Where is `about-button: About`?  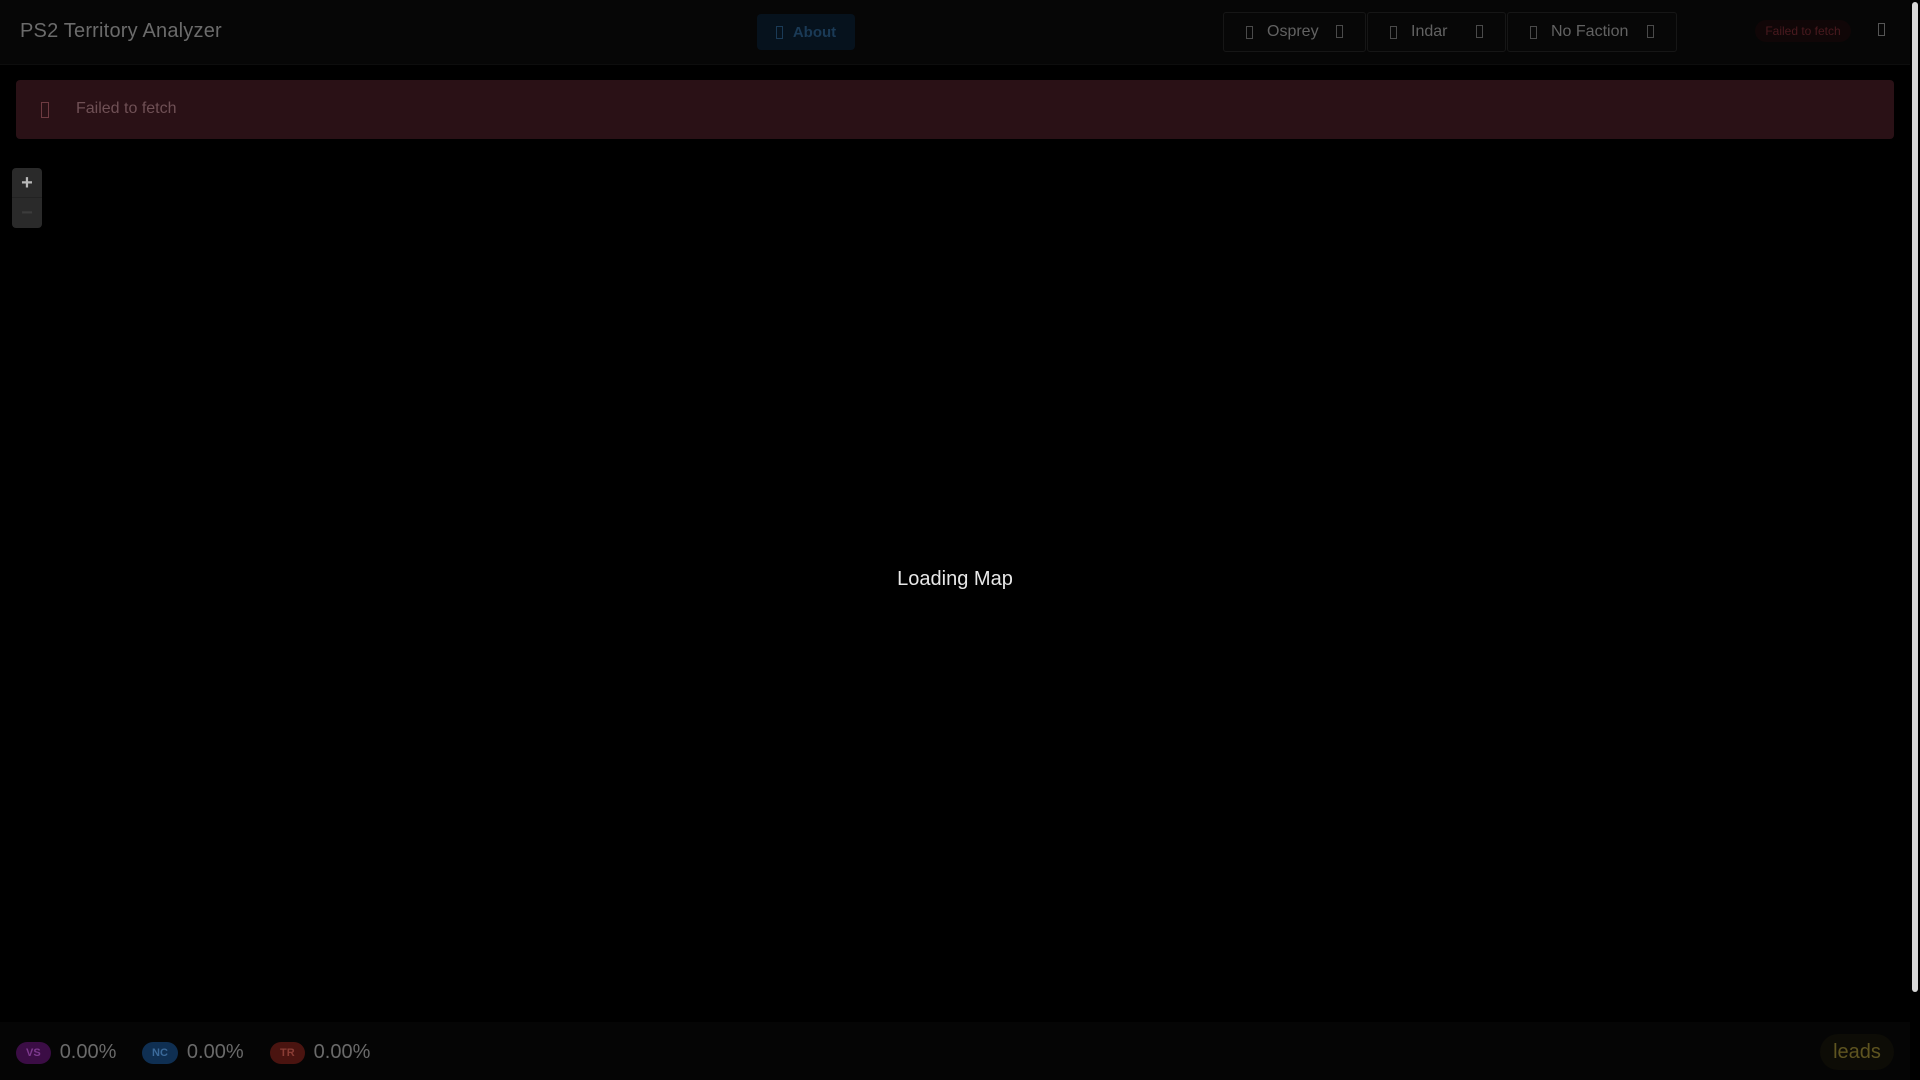 about-button: About is located at coordinates (806, 32).